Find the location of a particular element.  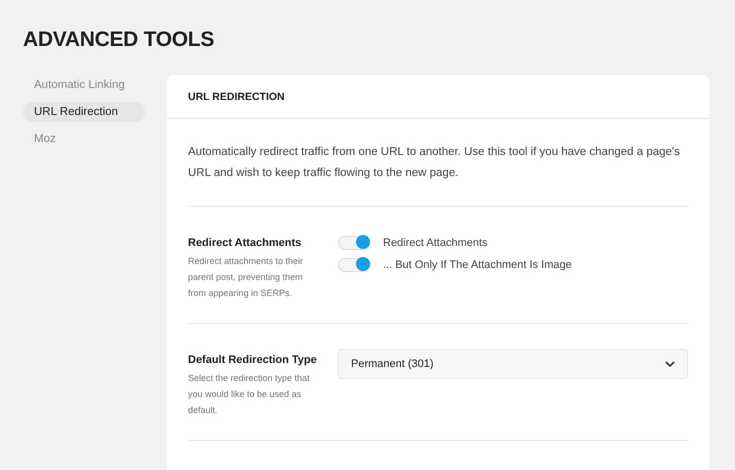

setting-label: Default Redirection Type is located at coordinates (253, 360).